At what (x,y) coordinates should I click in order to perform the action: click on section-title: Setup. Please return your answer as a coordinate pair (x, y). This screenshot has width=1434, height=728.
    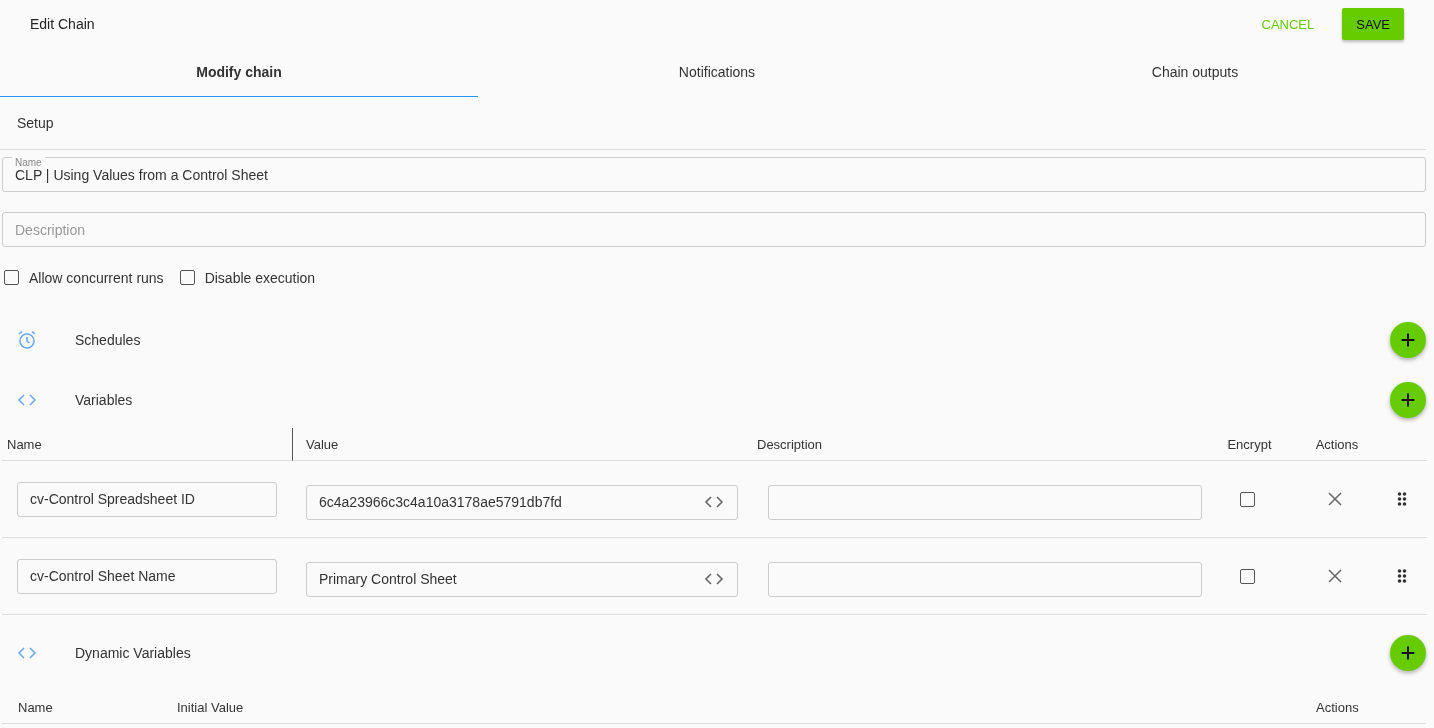
    Looking at the image, I should click on (35, 123).